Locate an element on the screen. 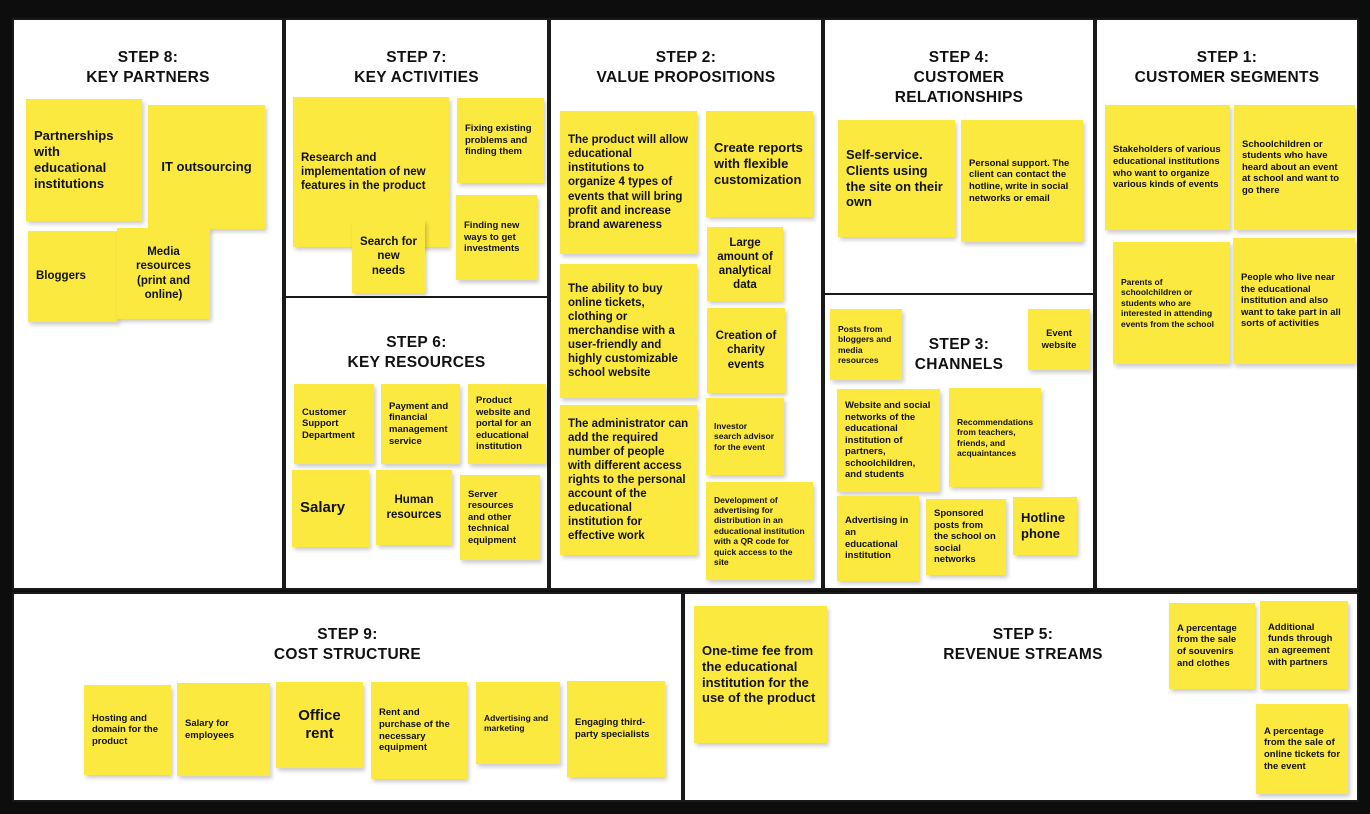 This screenshot has width=1370, height=814. note-step7-2: Search for new needs is located at coordinates (388, 256).